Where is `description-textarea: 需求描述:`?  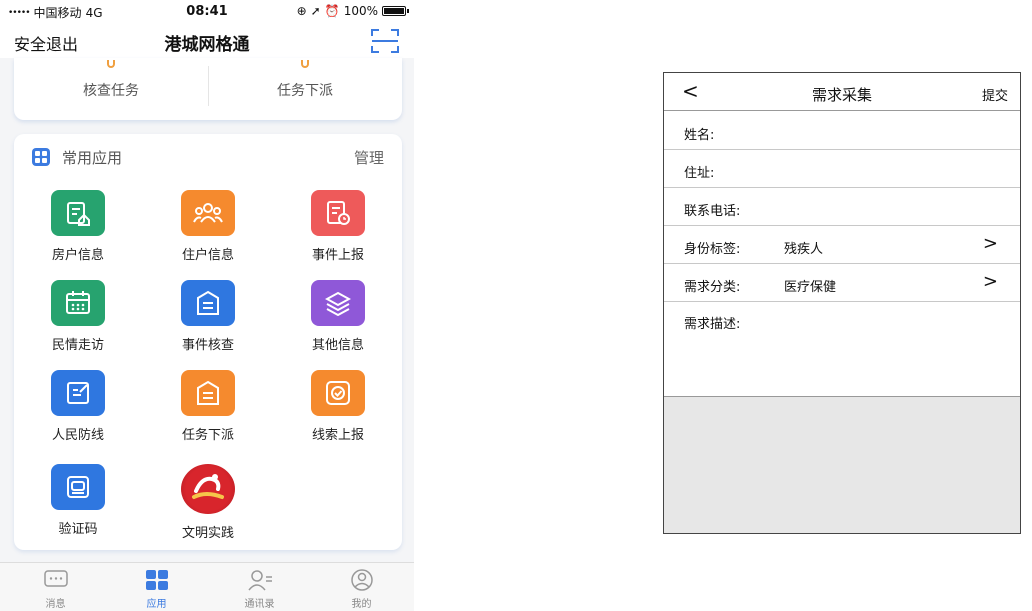
description-textarea: 需求描述: is located at coordinates (842, 349).